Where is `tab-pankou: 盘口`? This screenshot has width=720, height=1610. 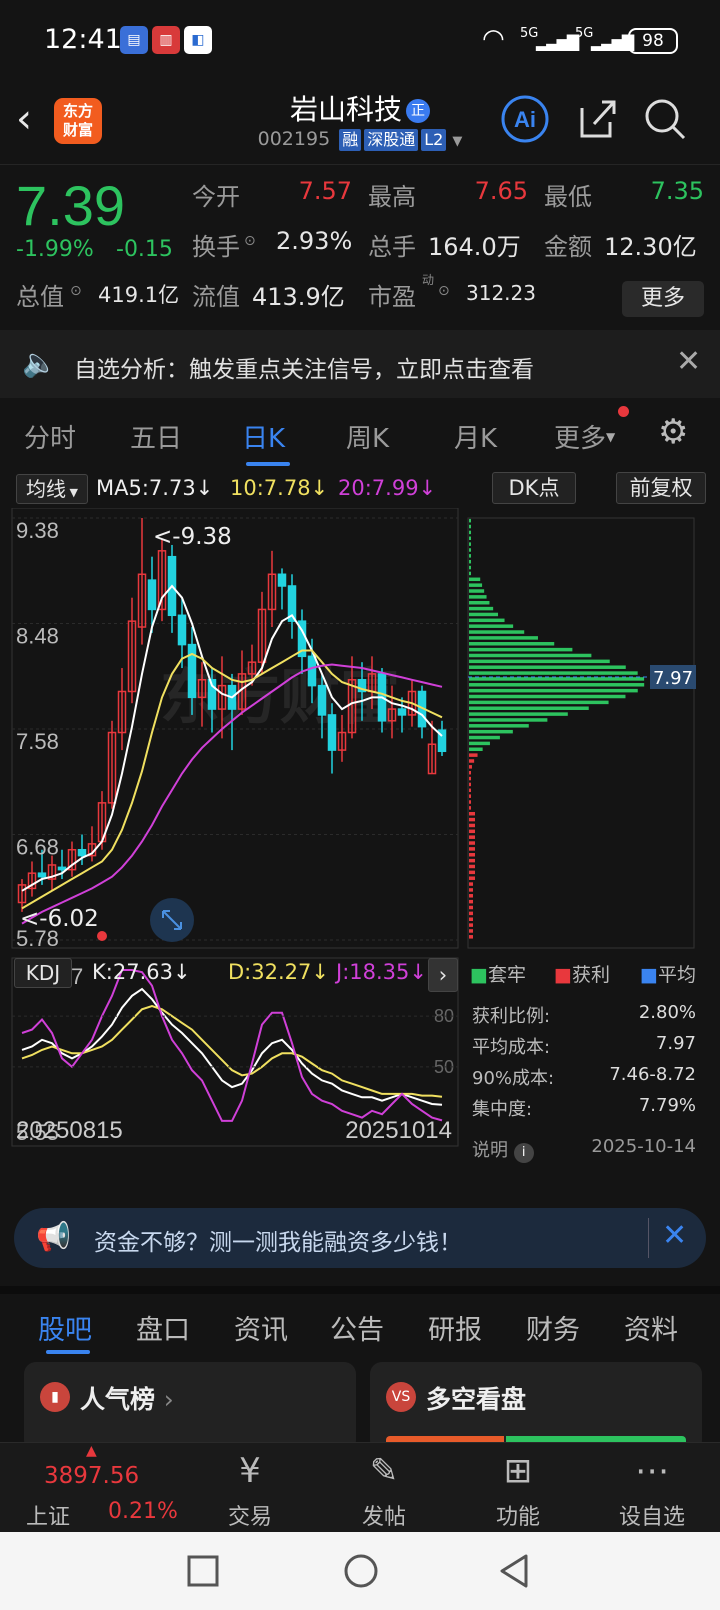
tab-pankou: 盘口 is located at coordinates (163, 1327).